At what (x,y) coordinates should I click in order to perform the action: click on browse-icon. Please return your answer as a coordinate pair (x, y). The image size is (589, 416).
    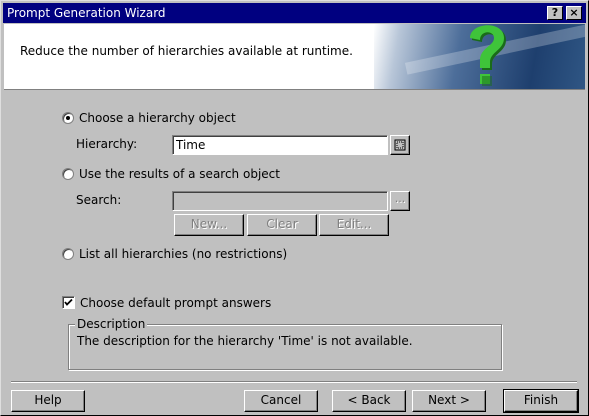
    Looking at the image, I should click on (400, 145).